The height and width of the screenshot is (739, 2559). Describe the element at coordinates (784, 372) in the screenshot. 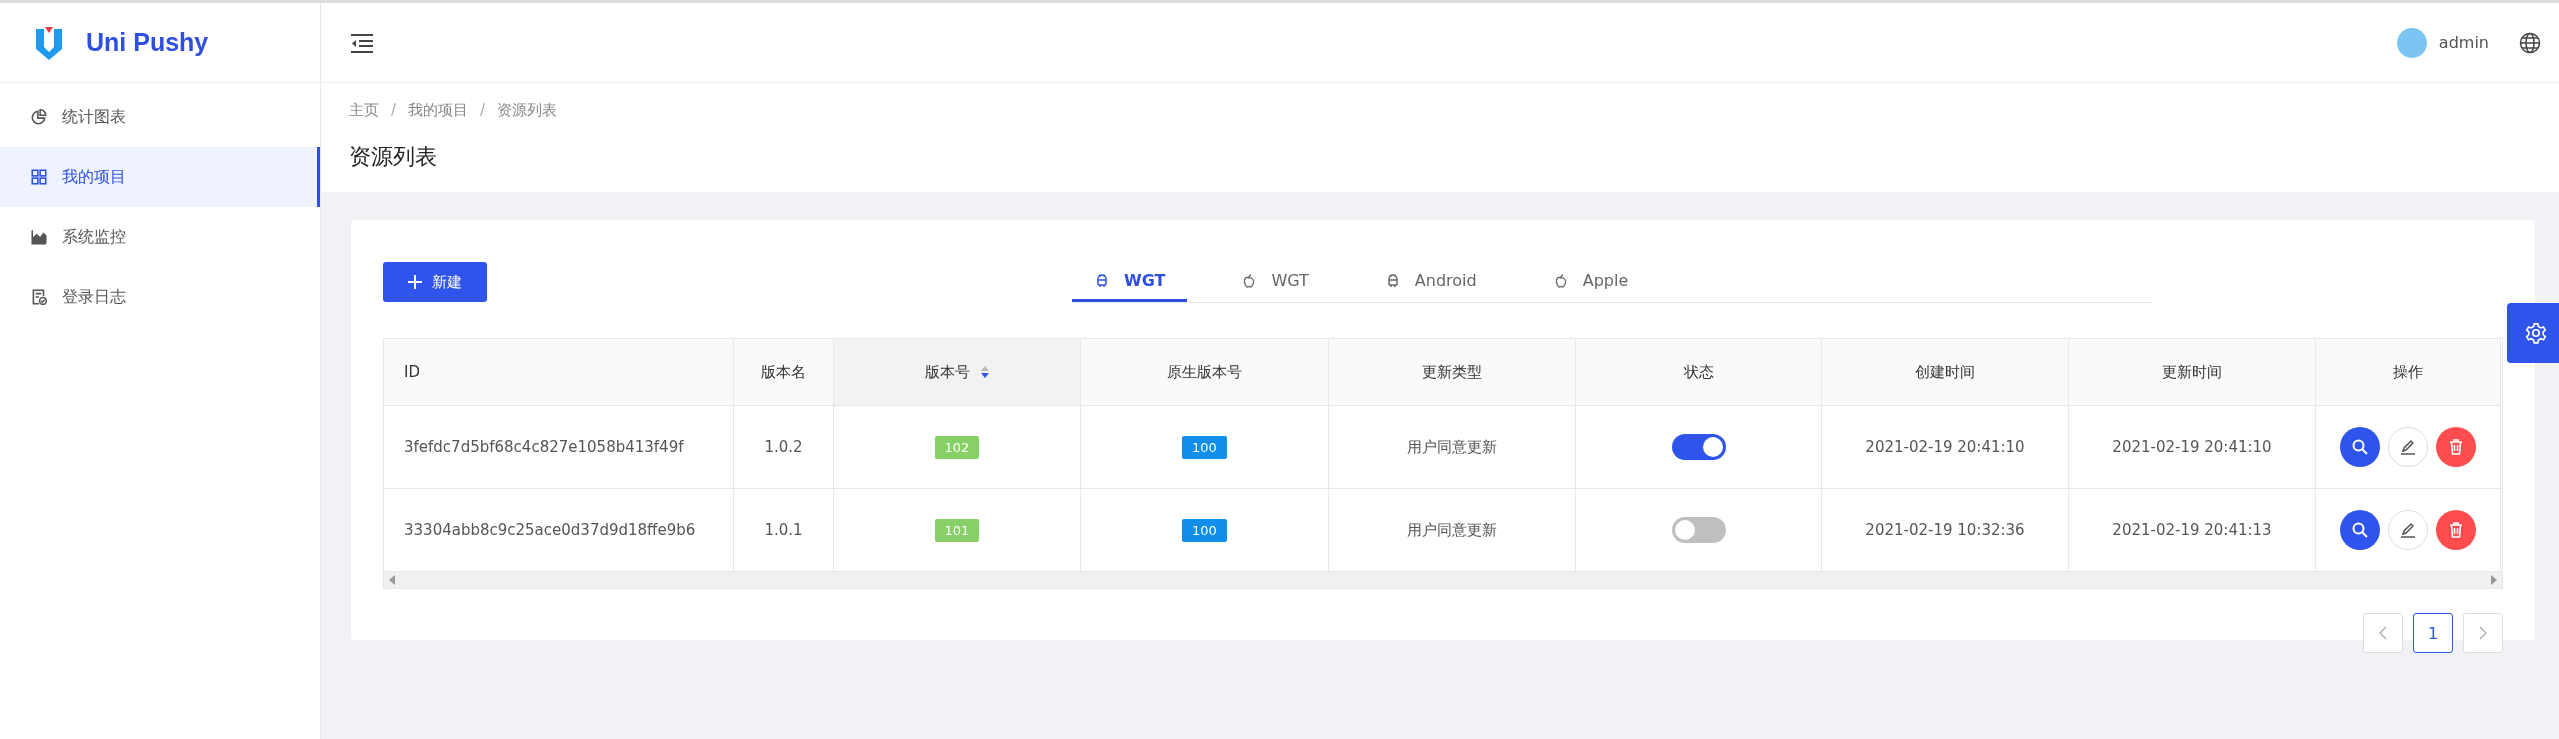

I see `column-header: 版本名` at that location.